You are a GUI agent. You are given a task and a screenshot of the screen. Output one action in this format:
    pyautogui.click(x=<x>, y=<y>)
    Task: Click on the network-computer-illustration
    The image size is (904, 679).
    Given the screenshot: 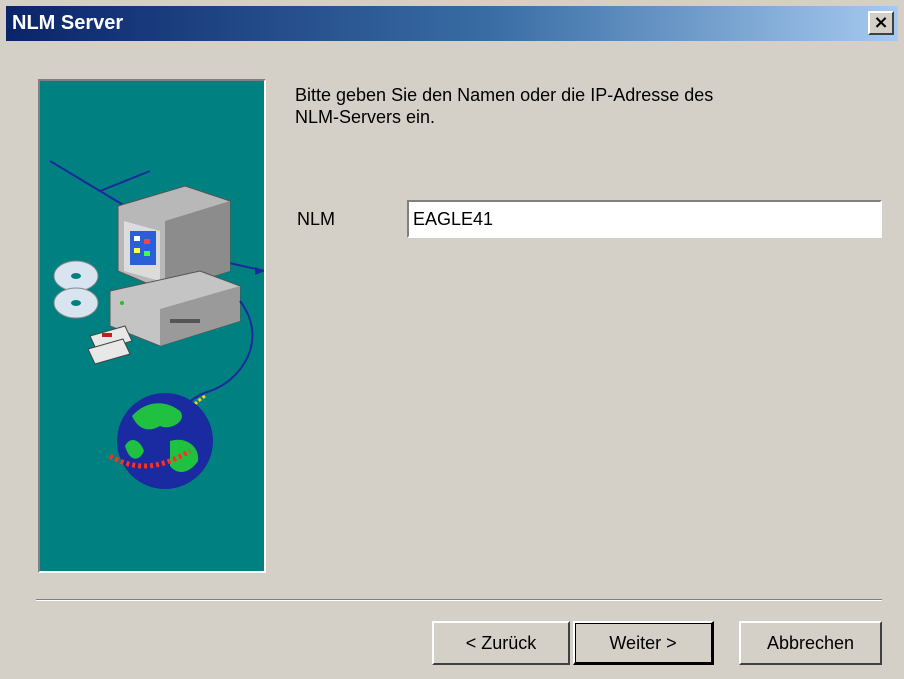 What is the action you would take?
    pyautogui.click(x=156, y=324)
    